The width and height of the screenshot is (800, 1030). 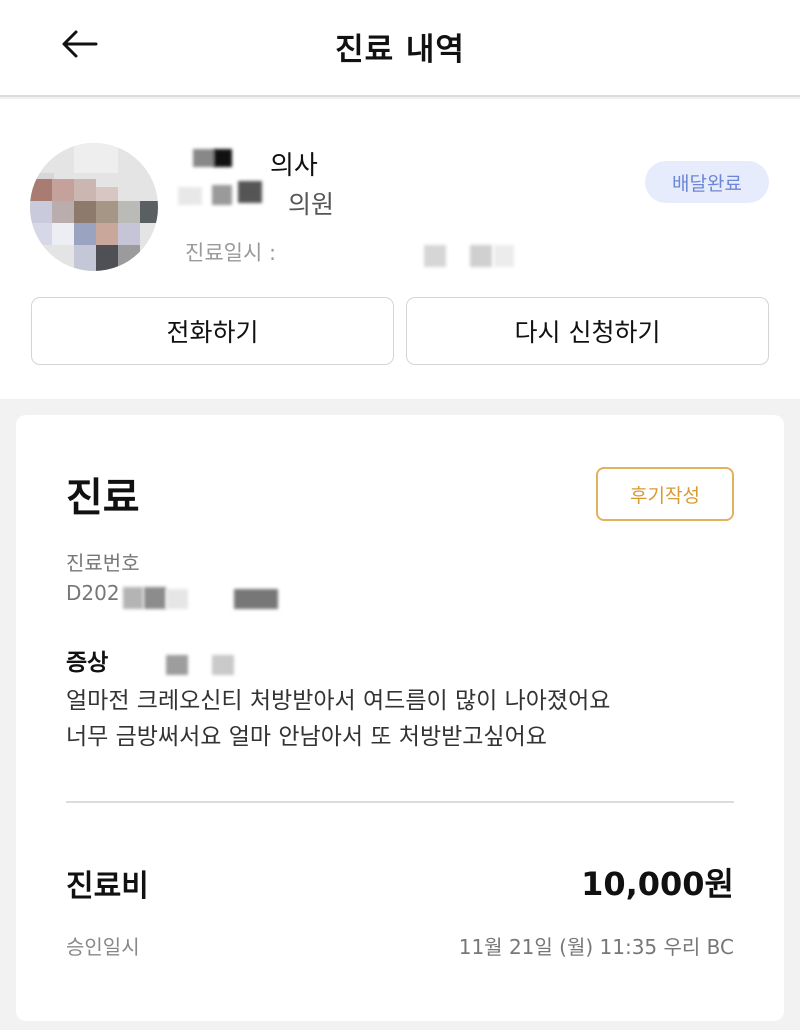 I want to click on top-app-bar: 진료 내역, so click(x=400, y=48).